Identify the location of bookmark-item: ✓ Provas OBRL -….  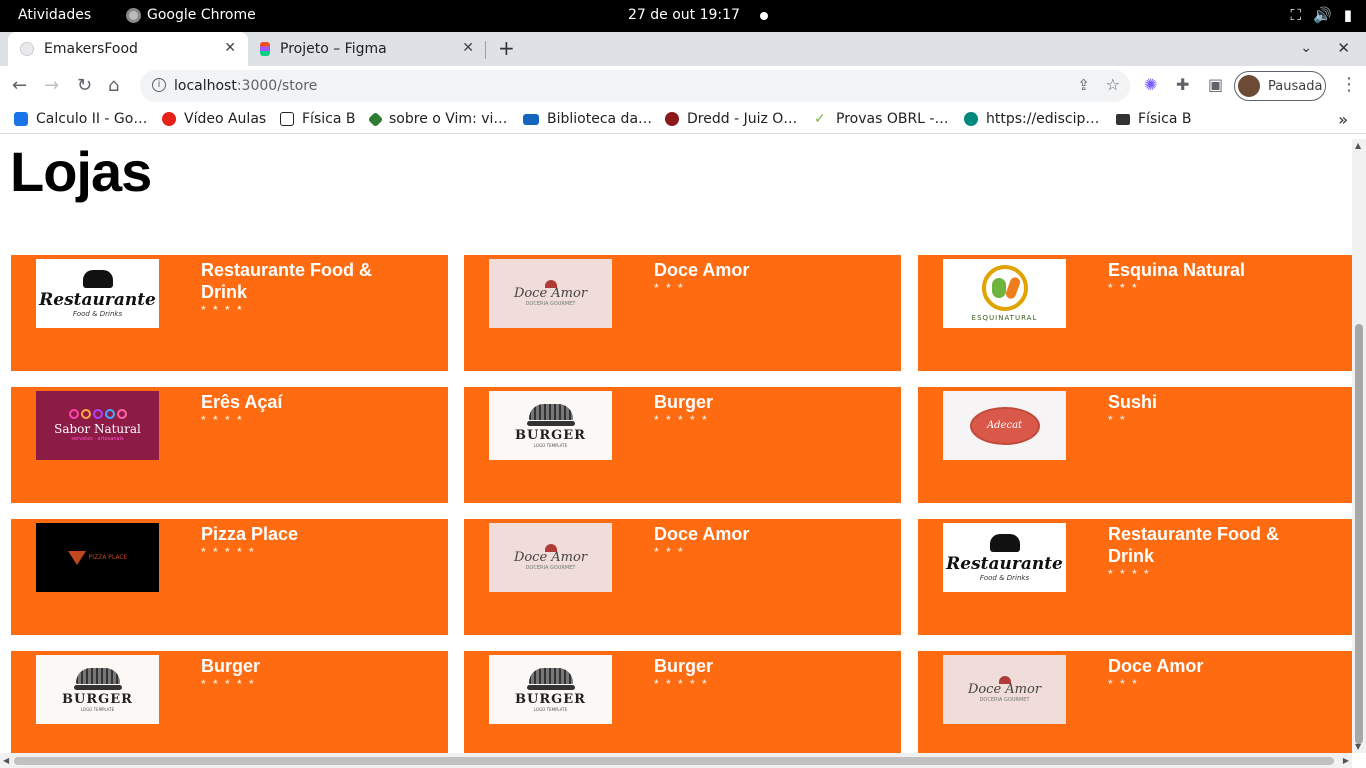
(881, 119).